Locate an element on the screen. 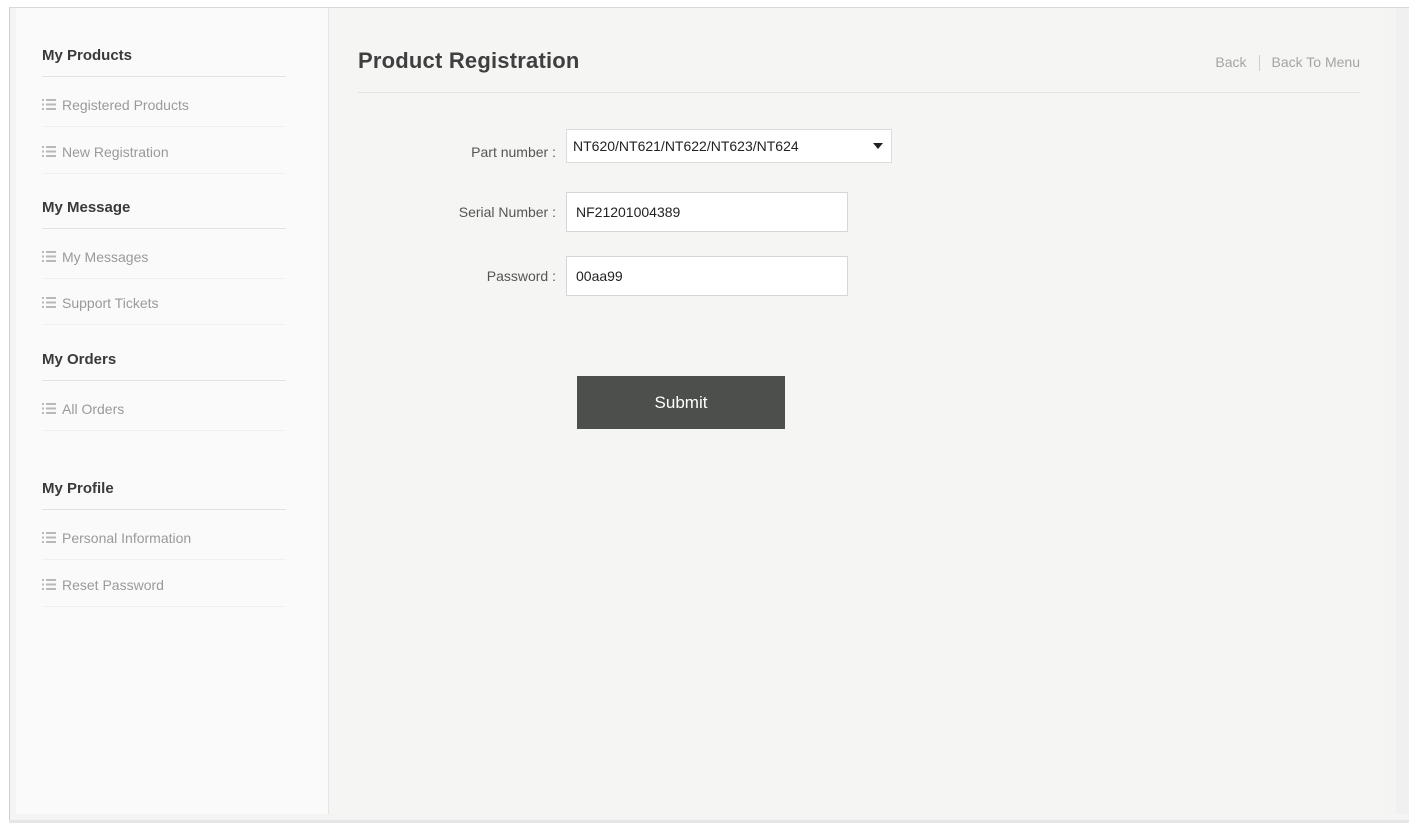 The width and height of the screenshot is (1411, 825). link-divider is located at coordinates (1259, 63).